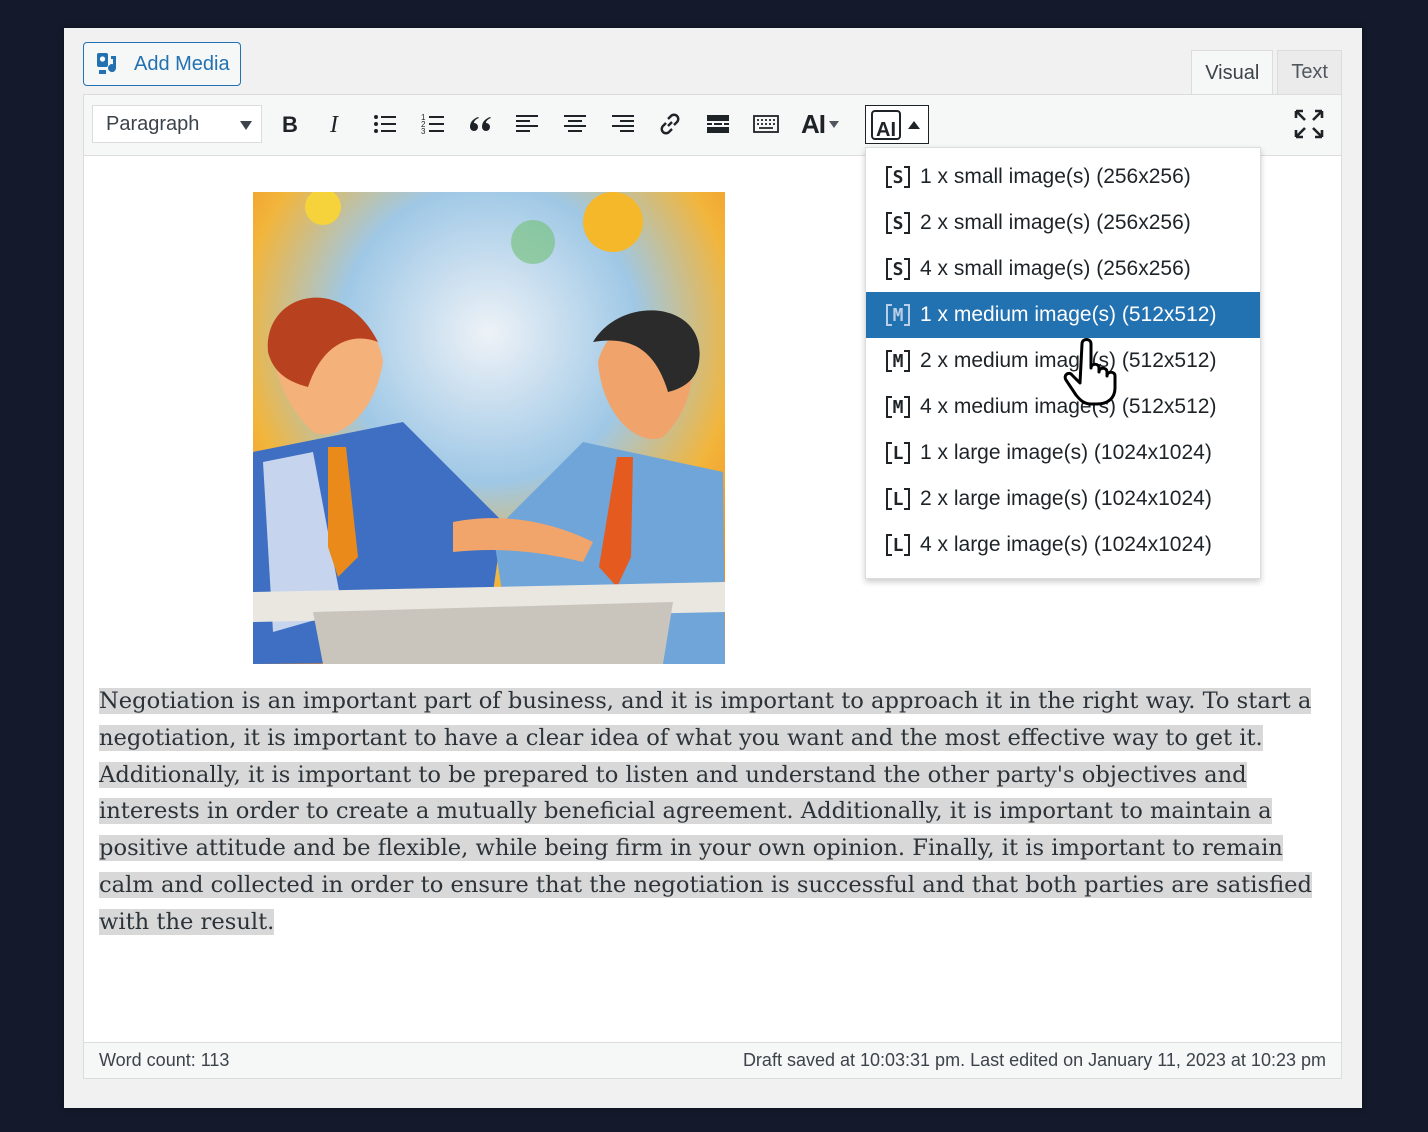 This screenshot has width=1428, height=1132. What do you see at coordinates (886, 130) in the screenshot?
I see `svg-text: AI` at bounding box center [886, 130].